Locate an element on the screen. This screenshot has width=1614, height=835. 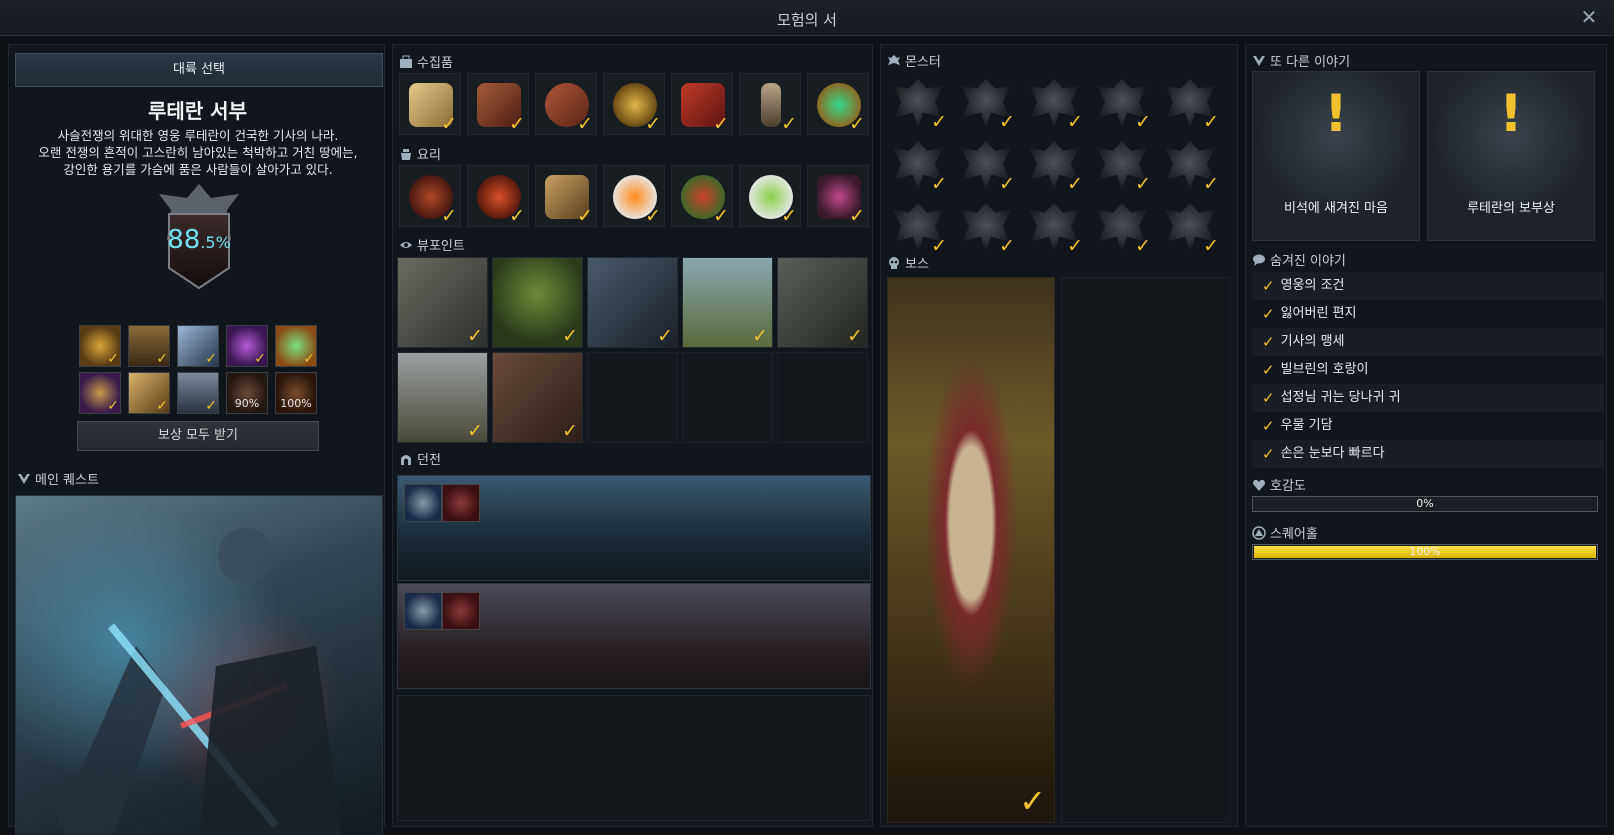
collectible-book-icon: ✓ is located at coordinates (498, 104).